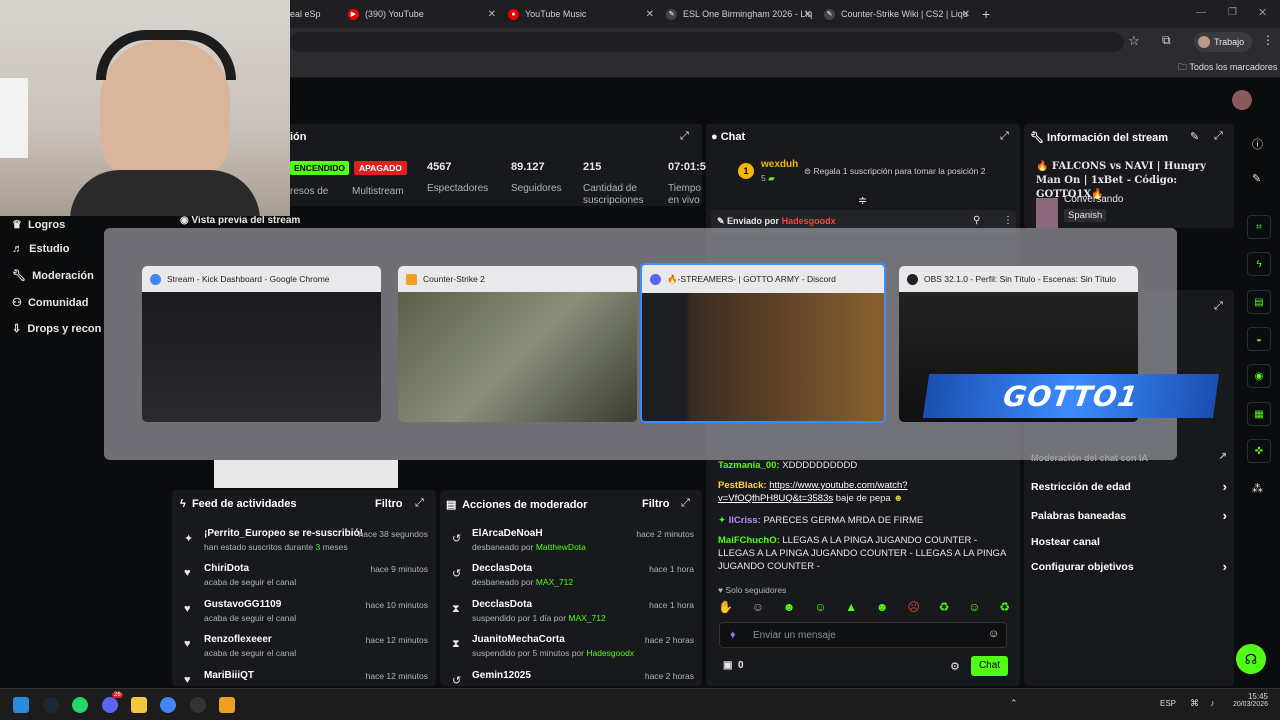 The image size is (1280, 720). What do you see at coordinates (1212, 703) in the screenshot?
I see `volume-icon: ♪` at bounding box center [1212, 703].